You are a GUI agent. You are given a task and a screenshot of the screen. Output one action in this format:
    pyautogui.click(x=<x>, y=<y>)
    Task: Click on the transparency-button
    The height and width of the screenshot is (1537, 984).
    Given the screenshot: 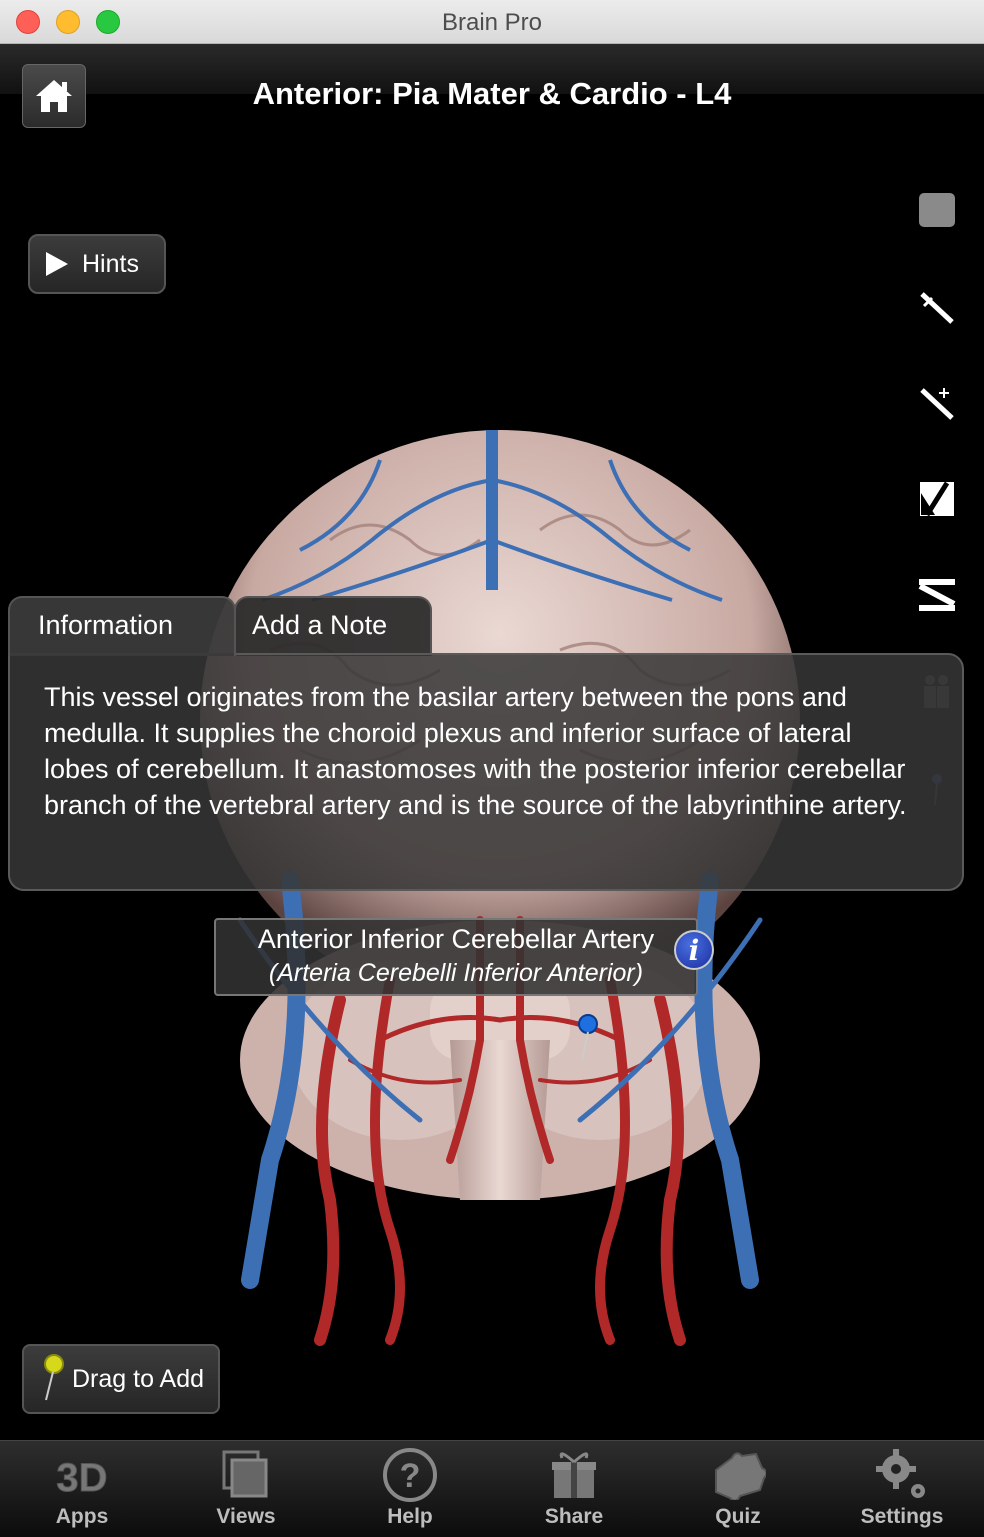 What is the action you would take?
    pyautogui.click(x=937, y=499)
    